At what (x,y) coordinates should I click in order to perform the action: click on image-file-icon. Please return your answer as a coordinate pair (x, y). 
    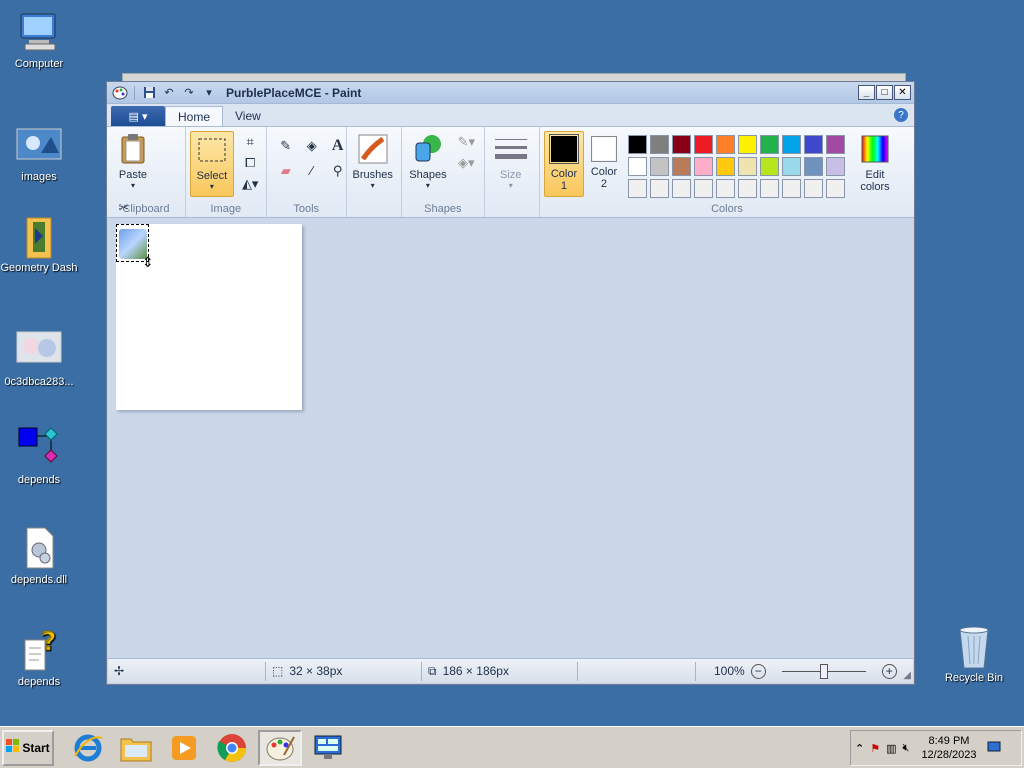
    Looking at the image, I should click on (39, 350).